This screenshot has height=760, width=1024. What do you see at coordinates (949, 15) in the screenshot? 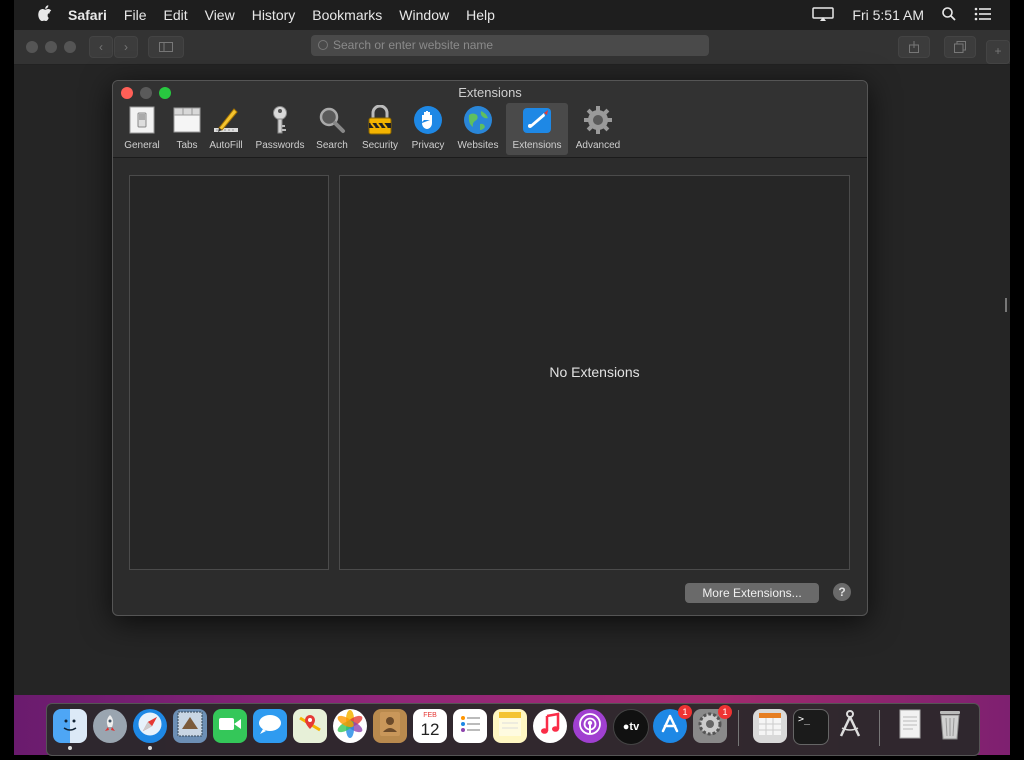
I see `spotlight-search-icon` at bounding box center [949, 15].